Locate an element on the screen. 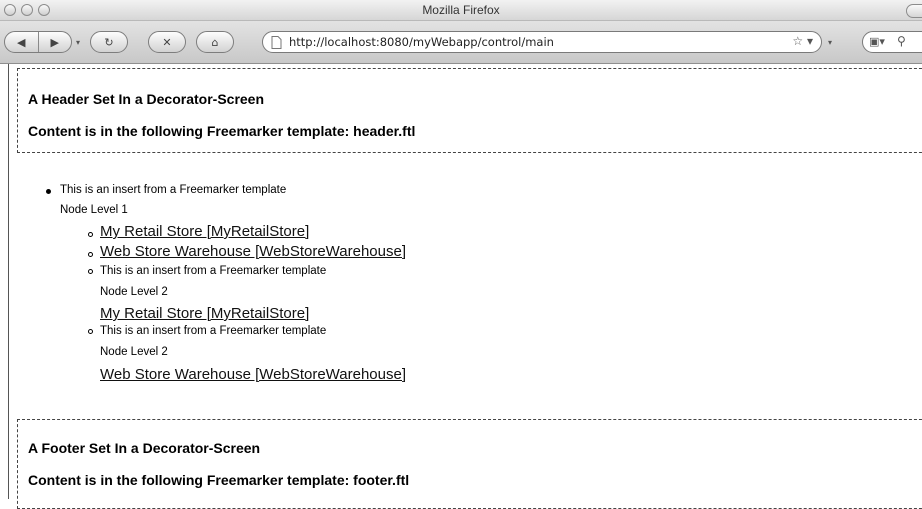 The width and height of the screenshot is (922, 509). back-arrow-icon: ◀ is located at coordinates (21, 42).